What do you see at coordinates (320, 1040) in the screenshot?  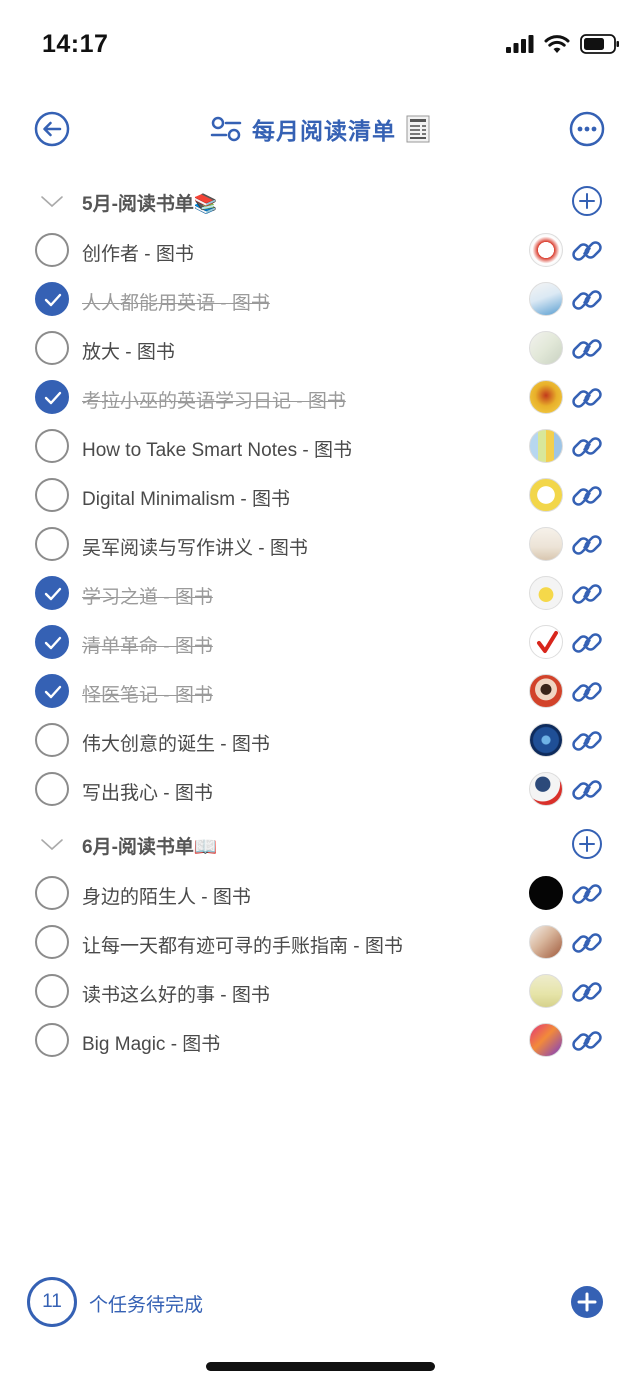 I see `task-row: Big Magic - 图书` at bounding box center [320, 1040].